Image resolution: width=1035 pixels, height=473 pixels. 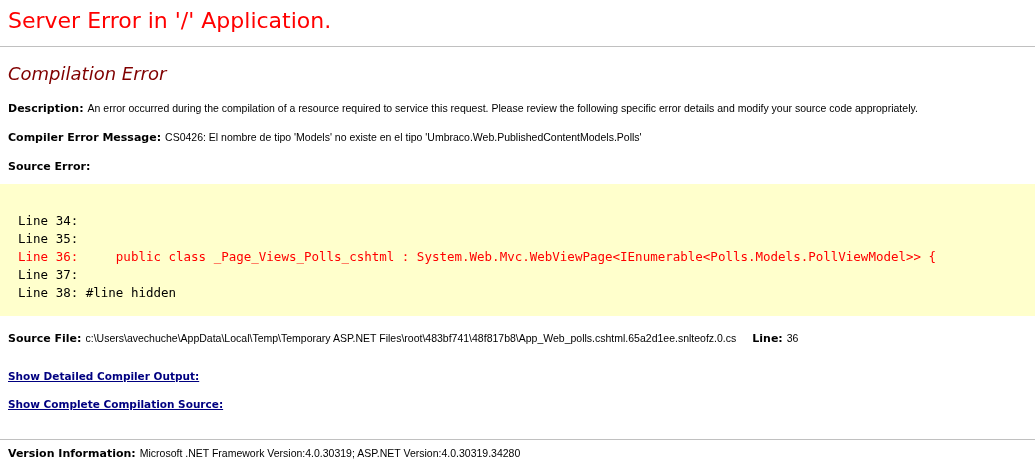 What do you see at coordinates (104, 377) in the screenshot?
I see `toggle-link: Show Detailed Compiler Output:` at bounding box center [104, 377].